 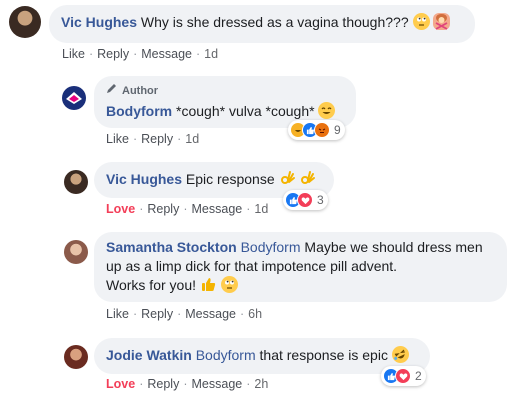 I want to click on pencil-icon, so click(x=112, y=91).